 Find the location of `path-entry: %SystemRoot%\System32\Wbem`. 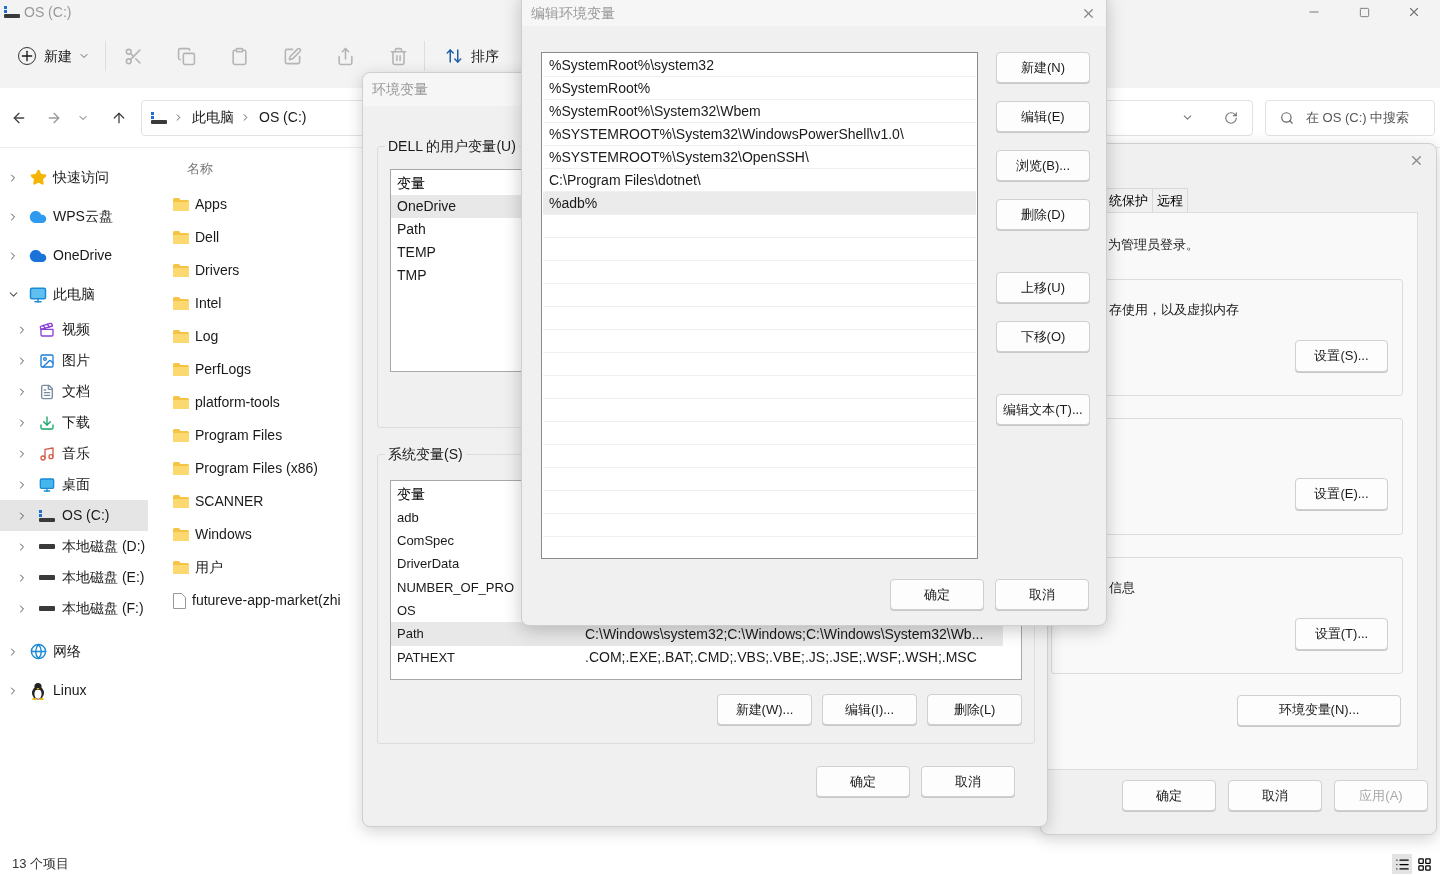

path-entry: %SystemRoot%\System32\Wbem is located at coordinates (759, 111).